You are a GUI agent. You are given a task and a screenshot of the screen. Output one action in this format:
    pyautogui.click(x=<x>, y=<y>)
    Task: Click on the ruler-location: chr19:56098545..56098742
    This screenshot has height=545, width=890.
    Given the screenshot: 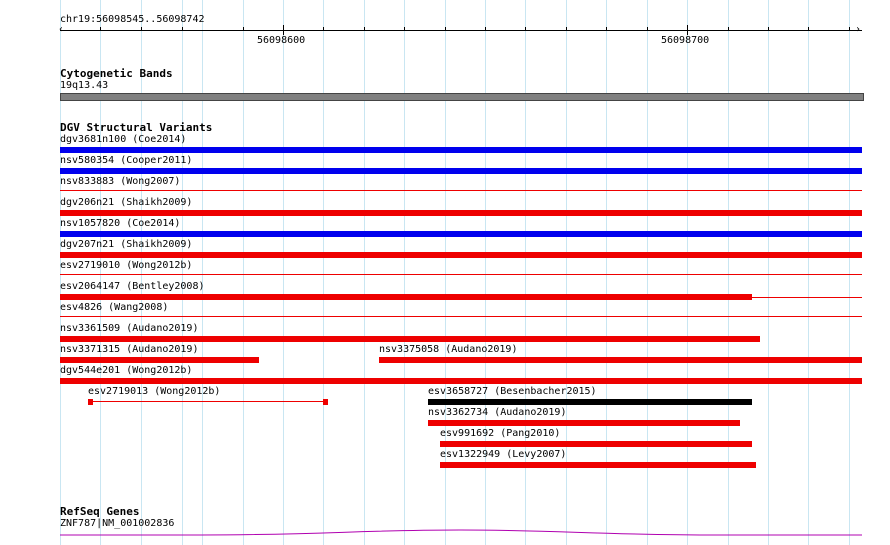 What is the action you would take?
    pyautogui.click(x=132, y=19)
    